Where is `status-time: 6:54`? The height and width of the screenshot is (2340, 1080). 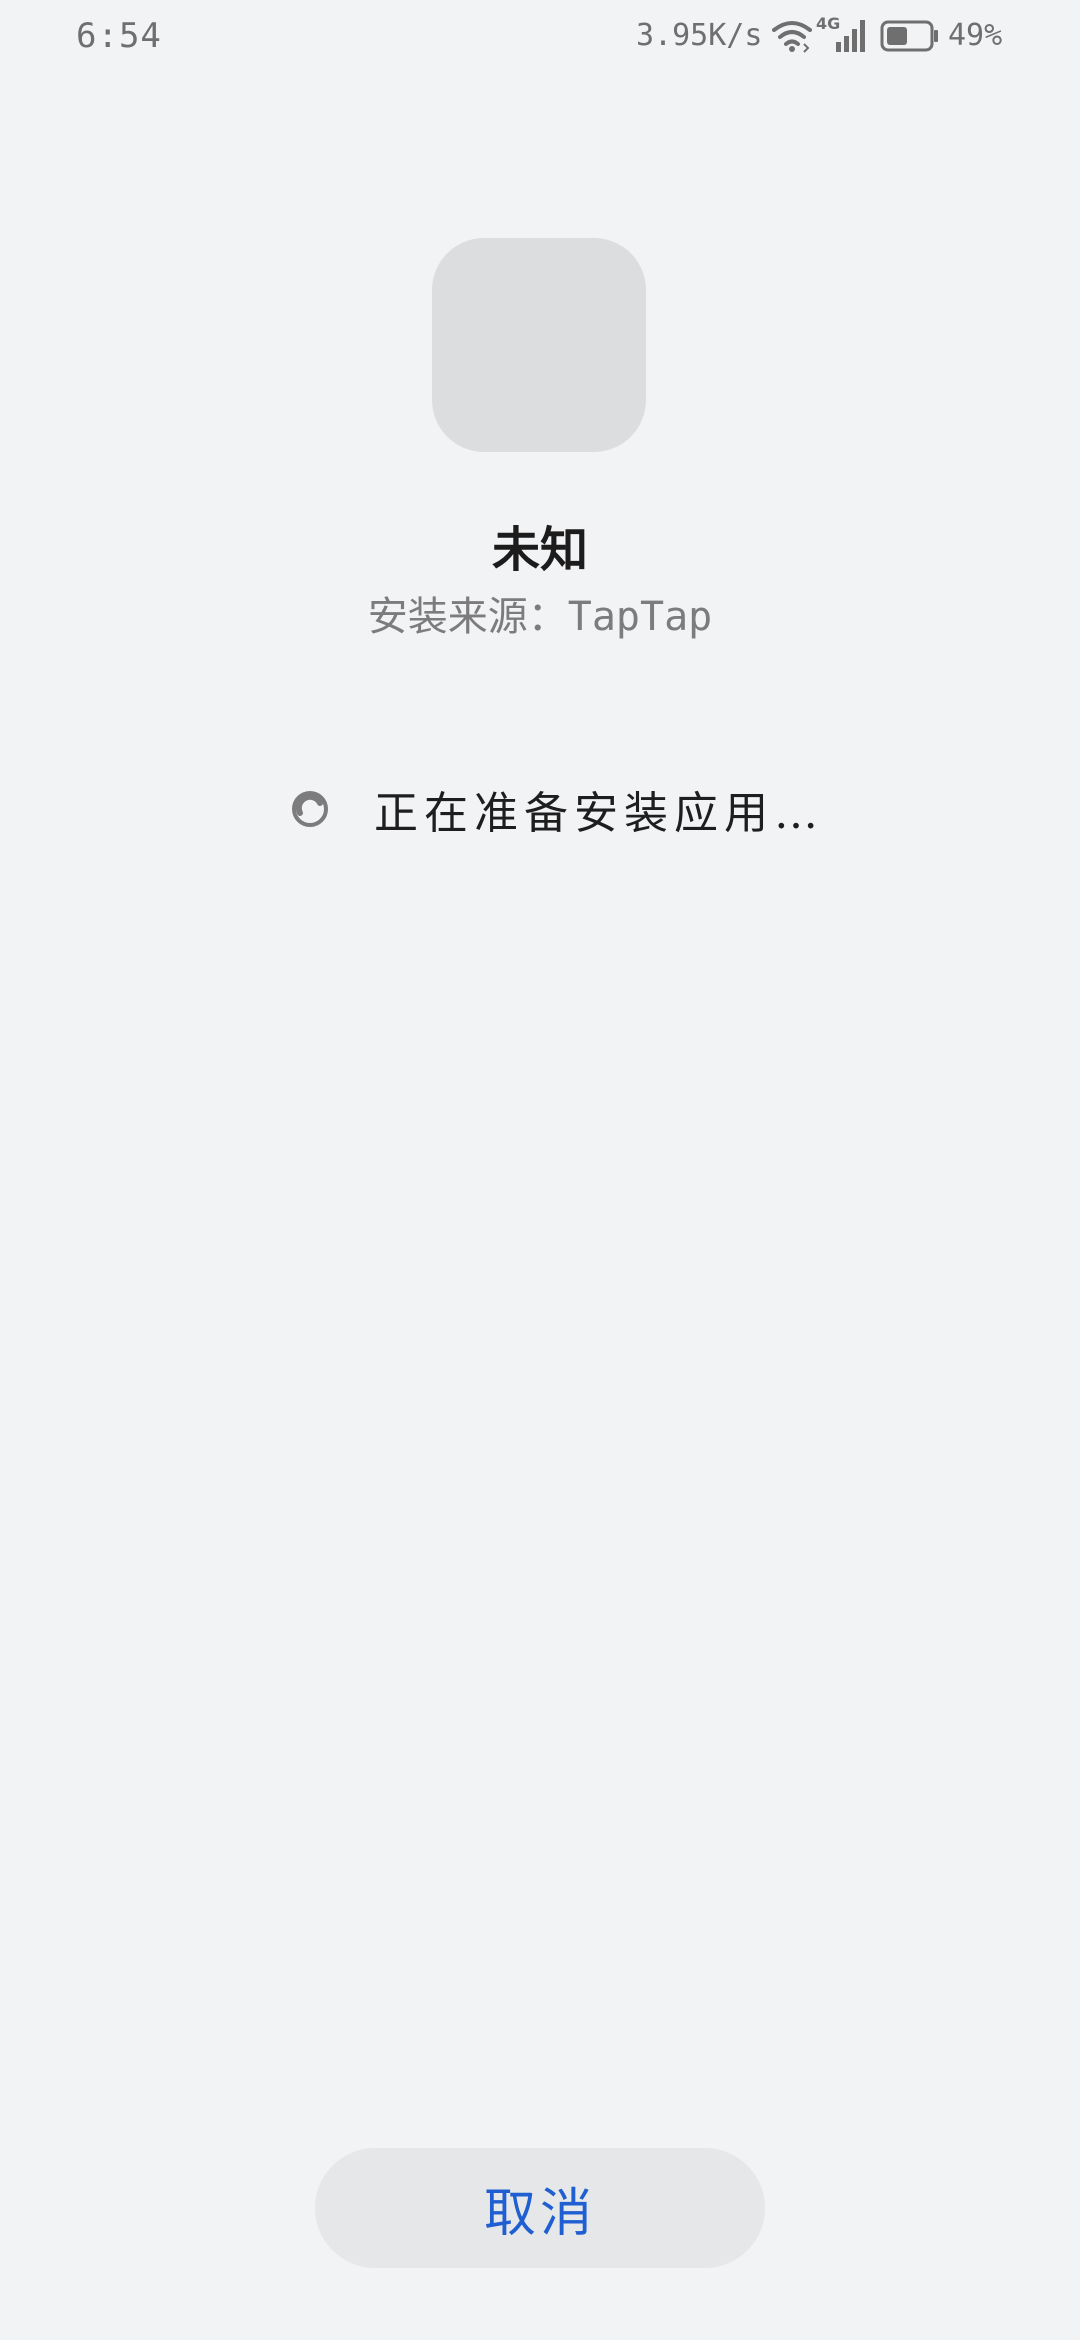 status-time: 6:54 is located at coordinates (119, 36).